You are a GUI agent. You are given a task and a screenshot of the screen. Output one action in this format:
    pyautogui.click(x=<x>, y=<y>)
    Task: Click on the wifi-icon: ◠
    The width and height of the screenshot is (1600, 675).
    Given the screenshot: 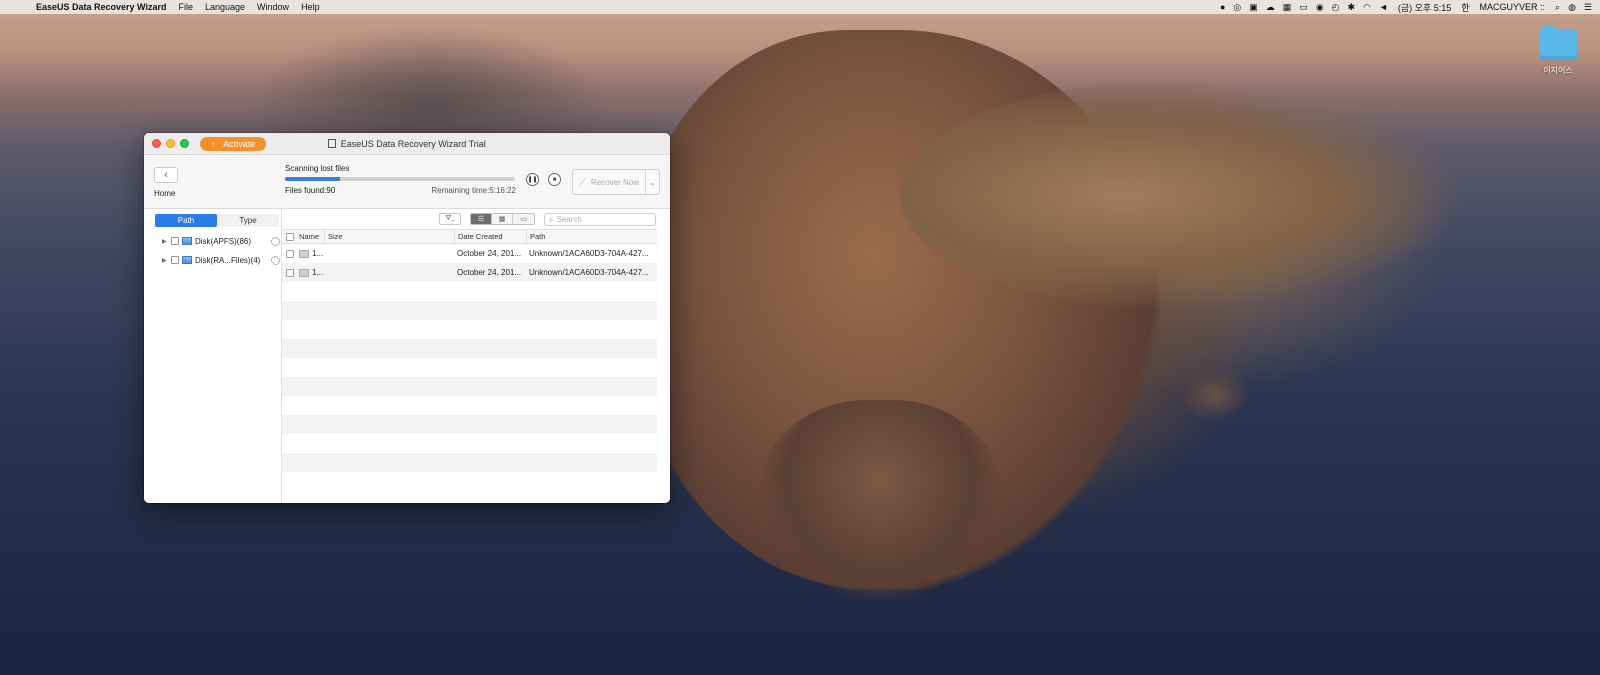 What is the action you would take?
    pyautogui.click(x=1367, y=7)
    